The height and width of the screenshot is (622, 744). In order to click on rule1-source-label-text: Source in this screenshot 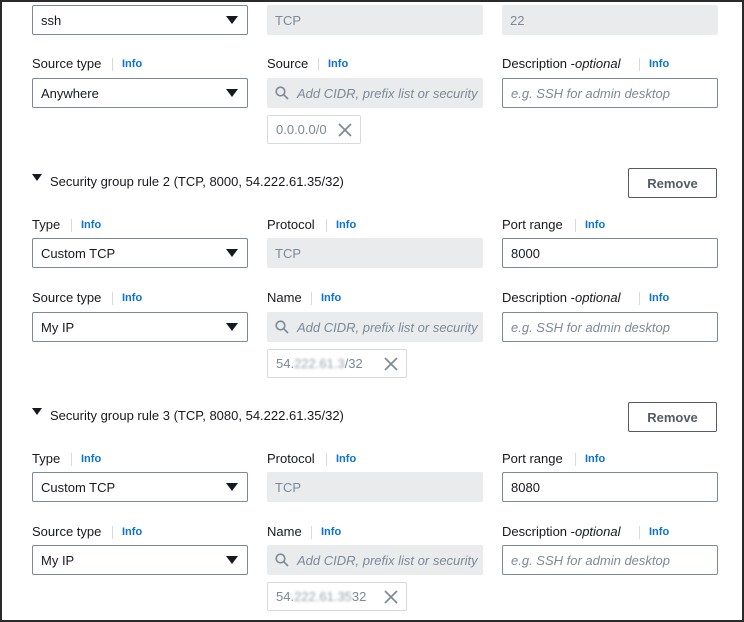, I will do `click(288, 63)`.